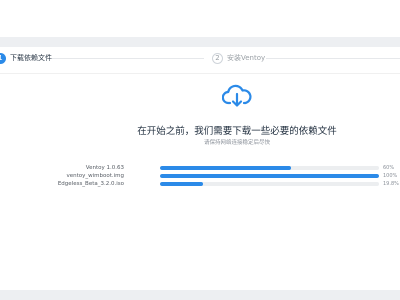 The height and width of the screenshot is (300, 400). Describe the element at coordinates (31, 58) in the screenshot. I see `step-label: 下载依赖文件` at that location.